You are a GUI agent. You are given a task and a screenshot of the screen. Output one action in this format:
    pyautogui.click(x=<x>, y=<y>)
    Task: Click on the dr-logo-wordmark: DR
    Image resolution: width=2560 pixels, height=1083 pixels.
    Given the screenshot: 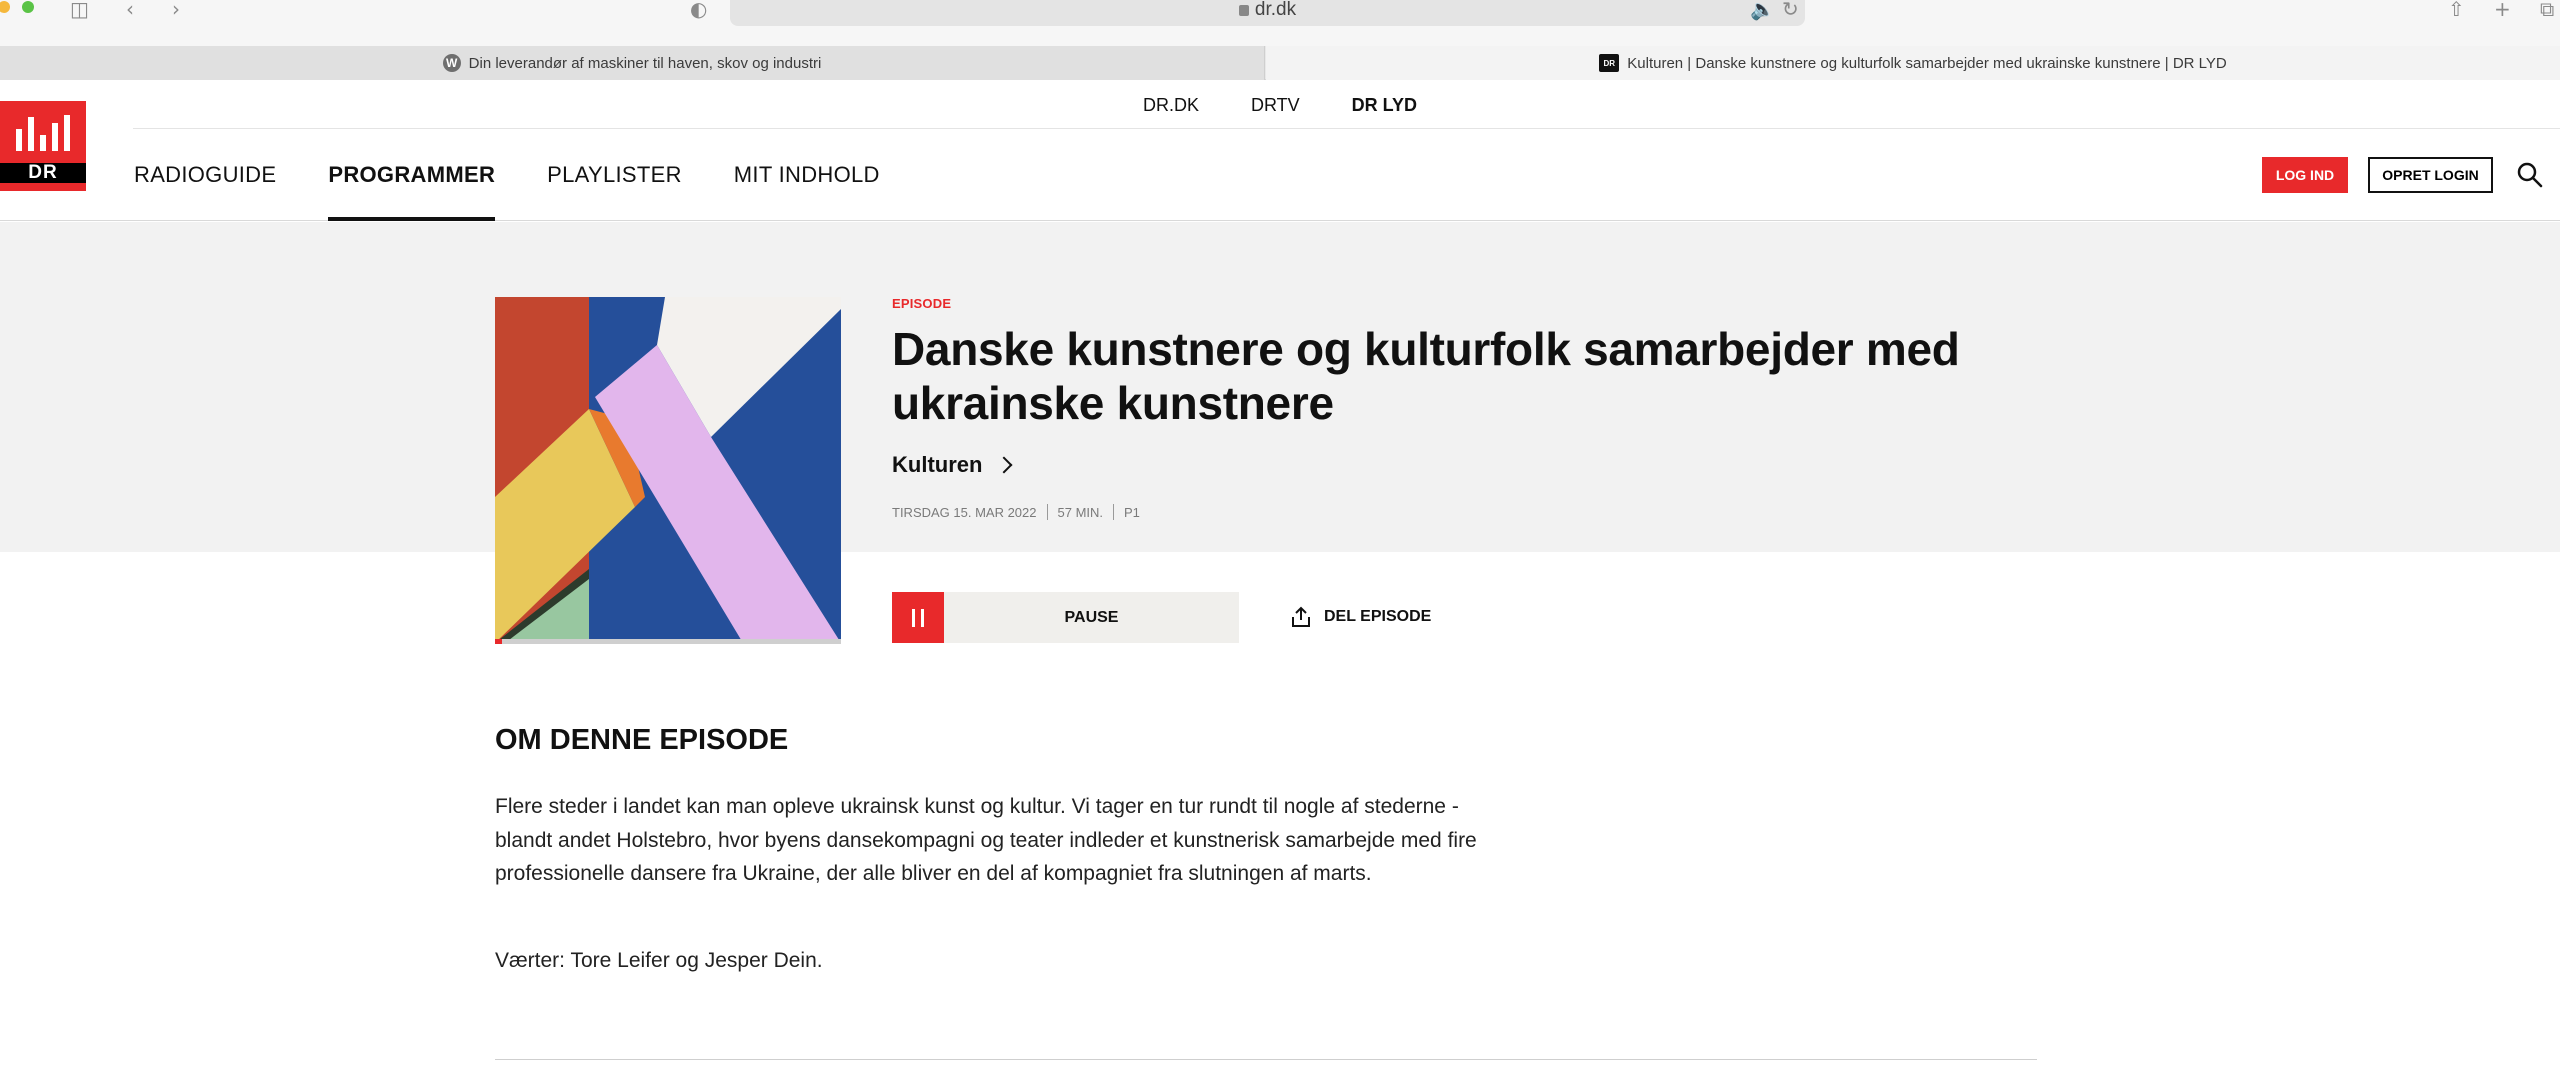 What is the action you would take?
    pyautogui.click(x=43, y=173)
    